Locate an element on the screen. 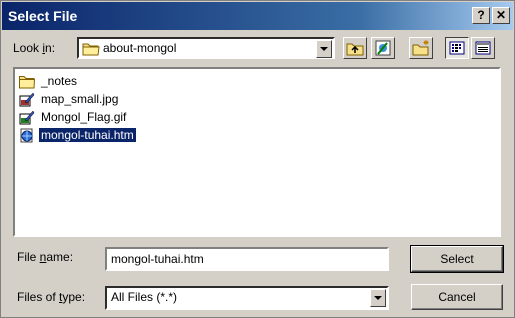 The width and height of the screenshot is (515, 318). cancel-button: Cancel is located at coordinates (457, 297).